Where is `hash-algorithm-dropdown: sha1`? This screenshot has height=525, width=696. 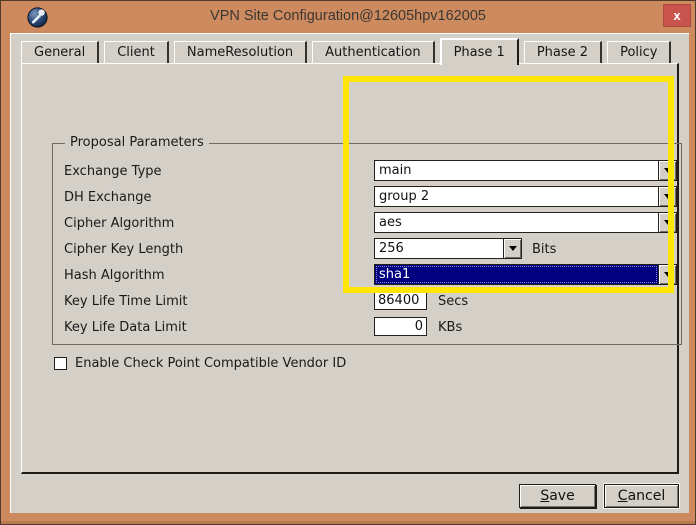
hash-algorithm-dropdown: sha1 is located at coordinates (525, 274).